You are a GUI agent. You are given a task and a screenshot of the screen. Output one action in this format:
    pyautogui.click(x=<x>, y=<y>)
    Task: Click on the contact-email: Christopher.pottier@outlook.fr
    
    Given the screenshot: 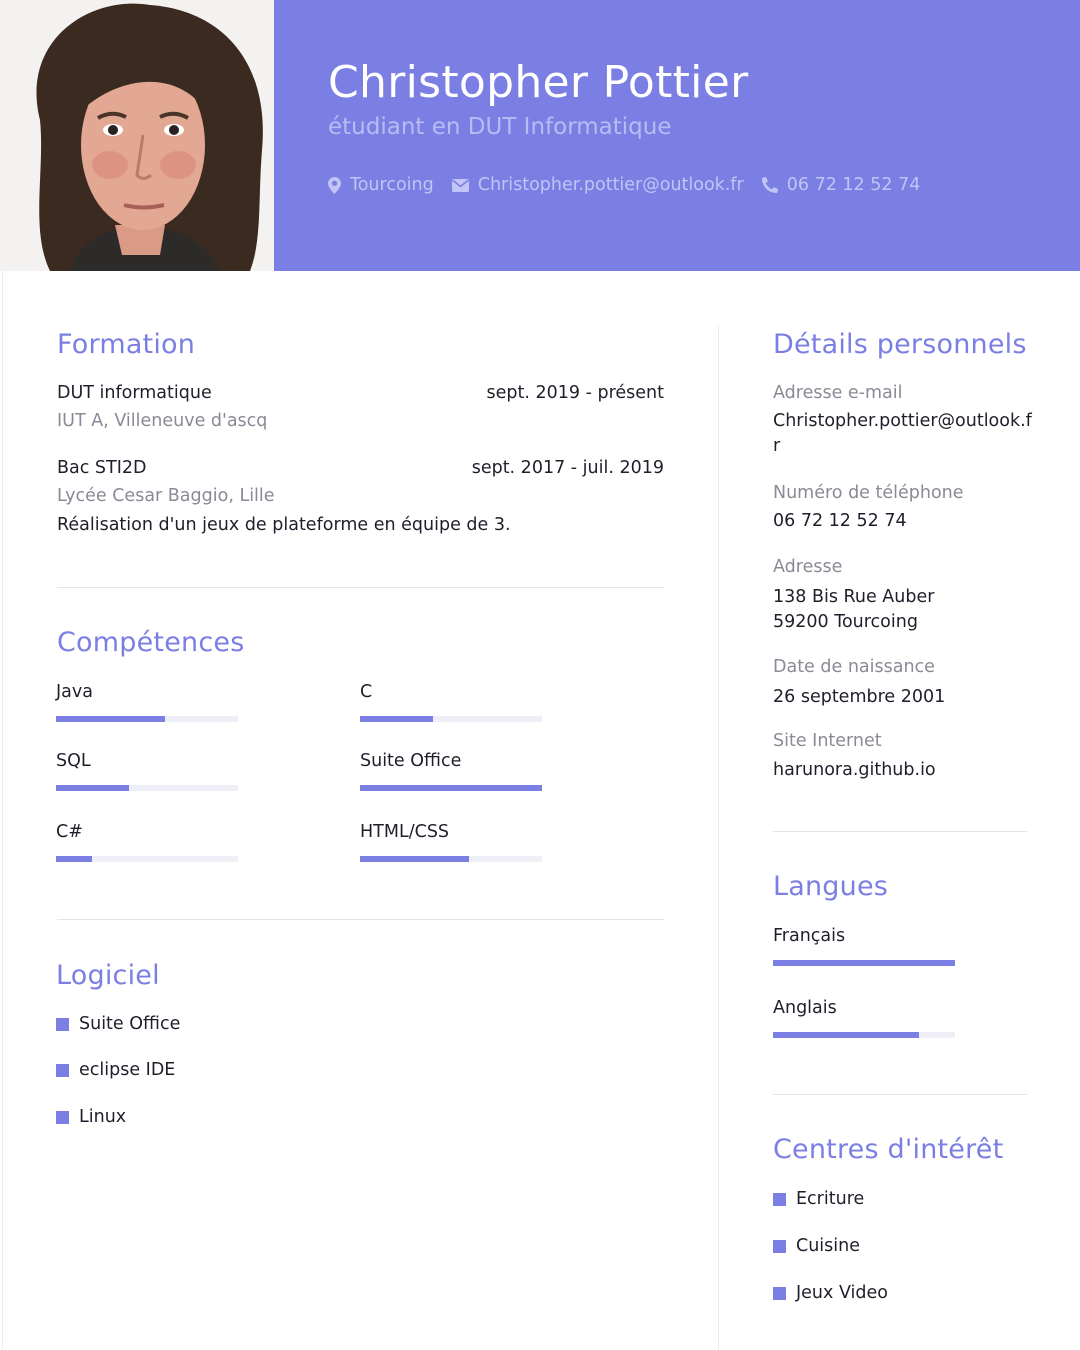 What is the action you would take?
    pyautogui.click(x=597, y=185)
    